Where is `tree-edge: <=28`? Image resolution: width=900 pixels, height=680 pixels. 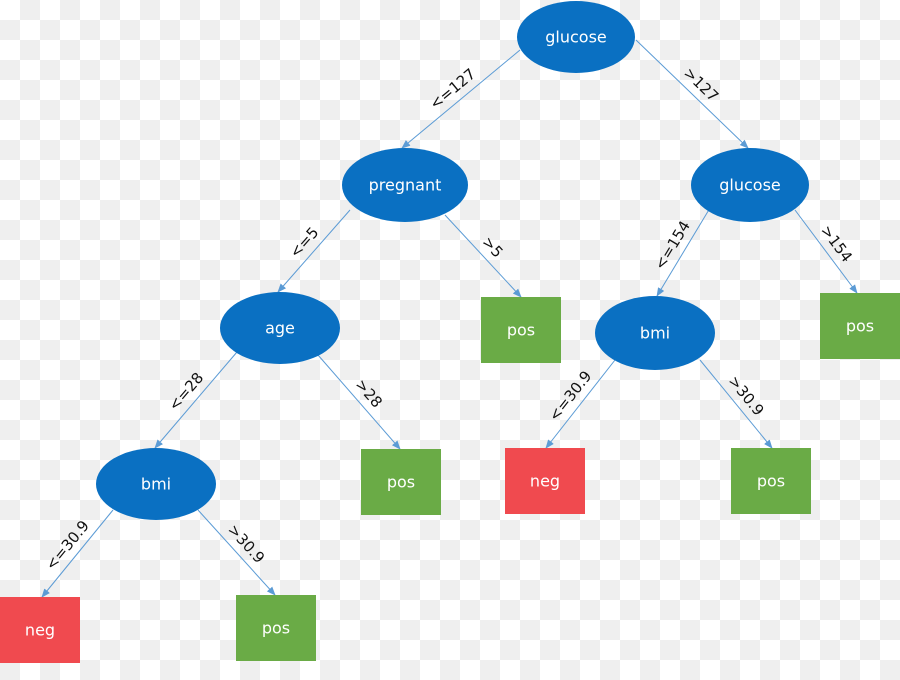
tree-edge: <=28 is located at coordinates (196, 400).